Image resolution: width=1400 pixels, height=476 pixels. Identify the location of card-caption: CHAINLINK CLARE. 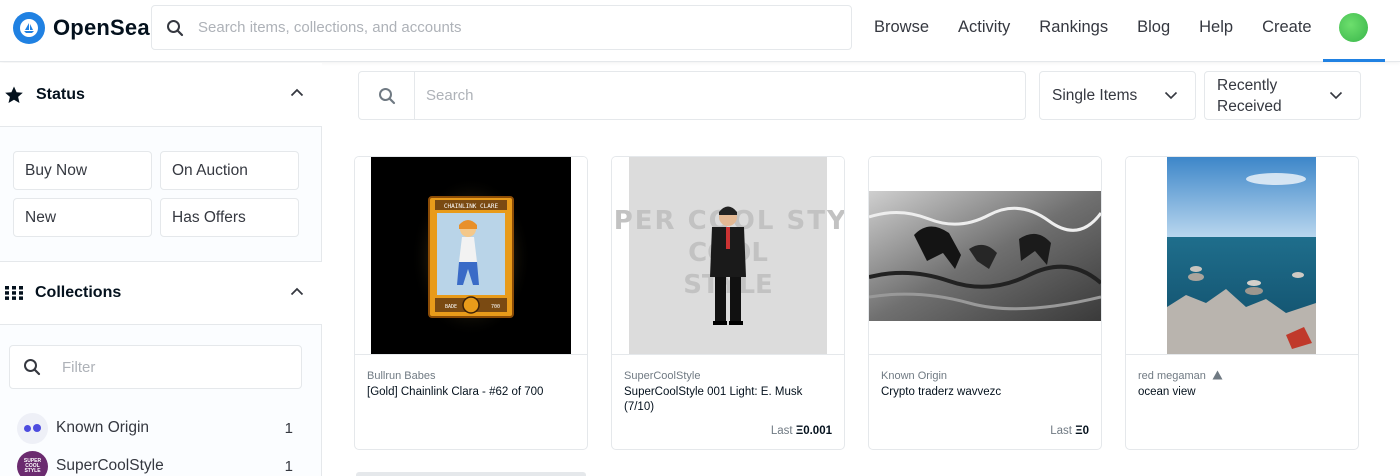
(471, 206).